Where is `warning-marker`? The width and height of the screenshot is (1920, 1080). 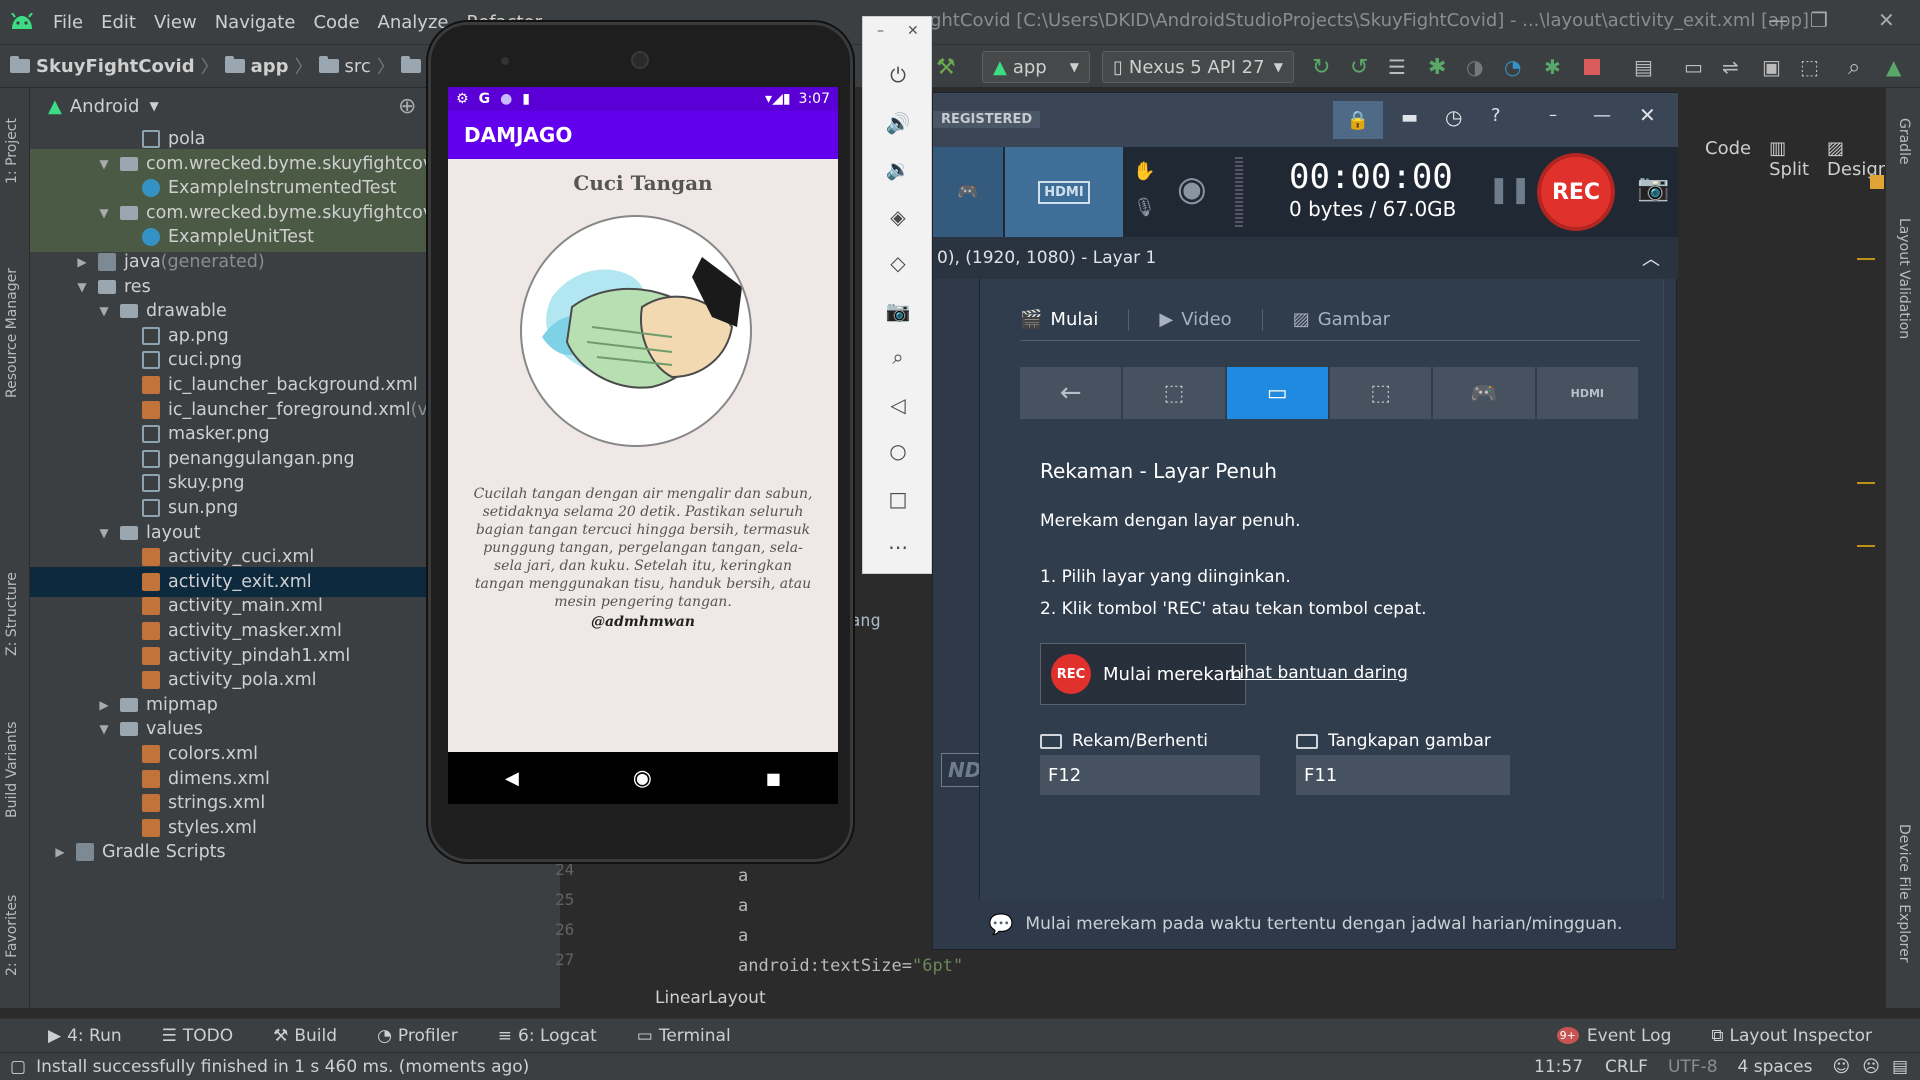
warning-marker is located at coordinates (1877, 182).